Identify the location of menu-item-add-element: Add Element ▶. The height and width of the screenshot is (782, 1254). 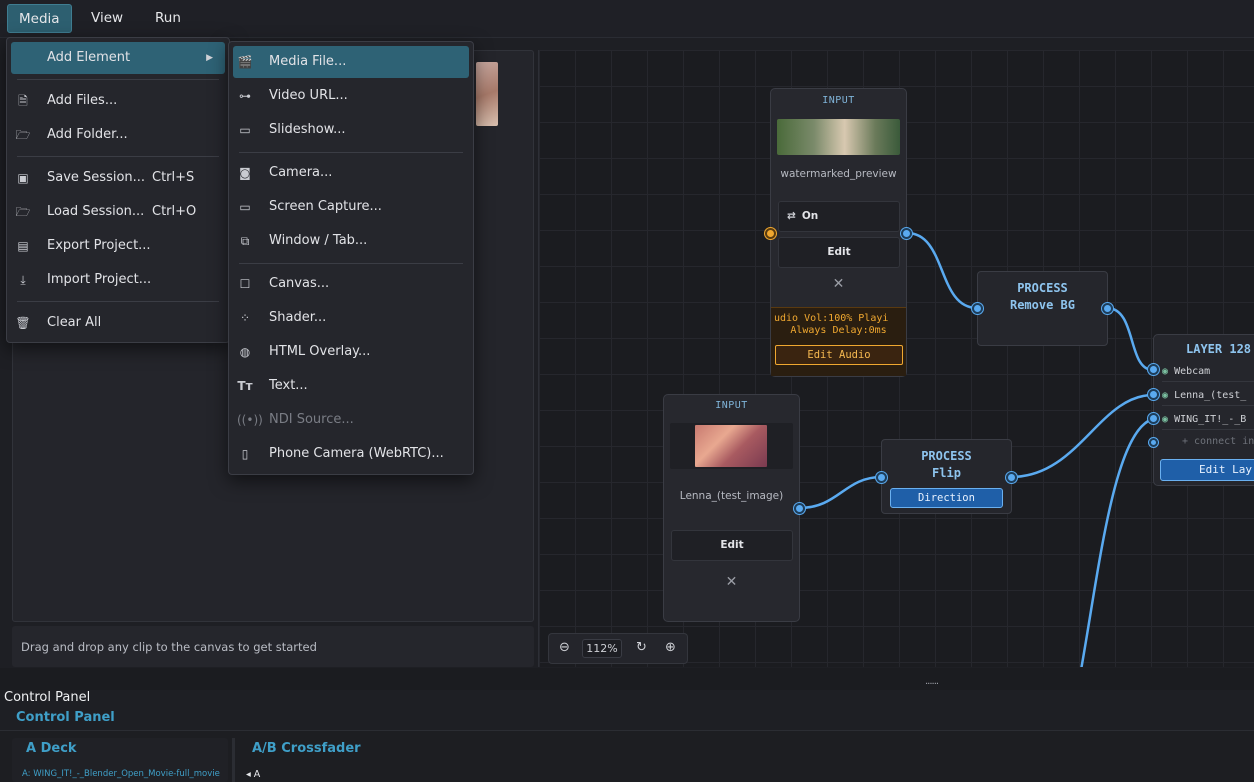
(118, 58).